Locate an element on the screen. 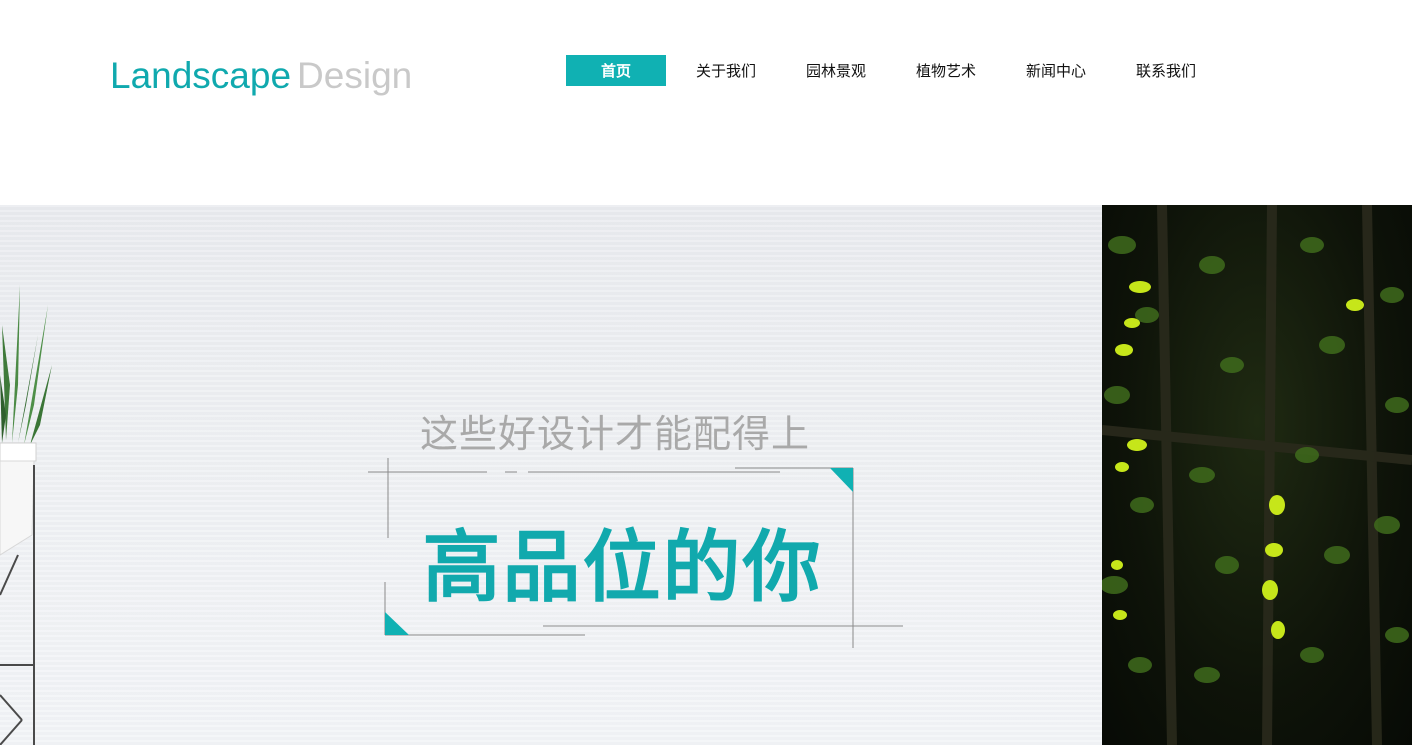 The height and width of the screenshot is (745, 1412). frame-corner-top-right is located at coordinates (841, 480).